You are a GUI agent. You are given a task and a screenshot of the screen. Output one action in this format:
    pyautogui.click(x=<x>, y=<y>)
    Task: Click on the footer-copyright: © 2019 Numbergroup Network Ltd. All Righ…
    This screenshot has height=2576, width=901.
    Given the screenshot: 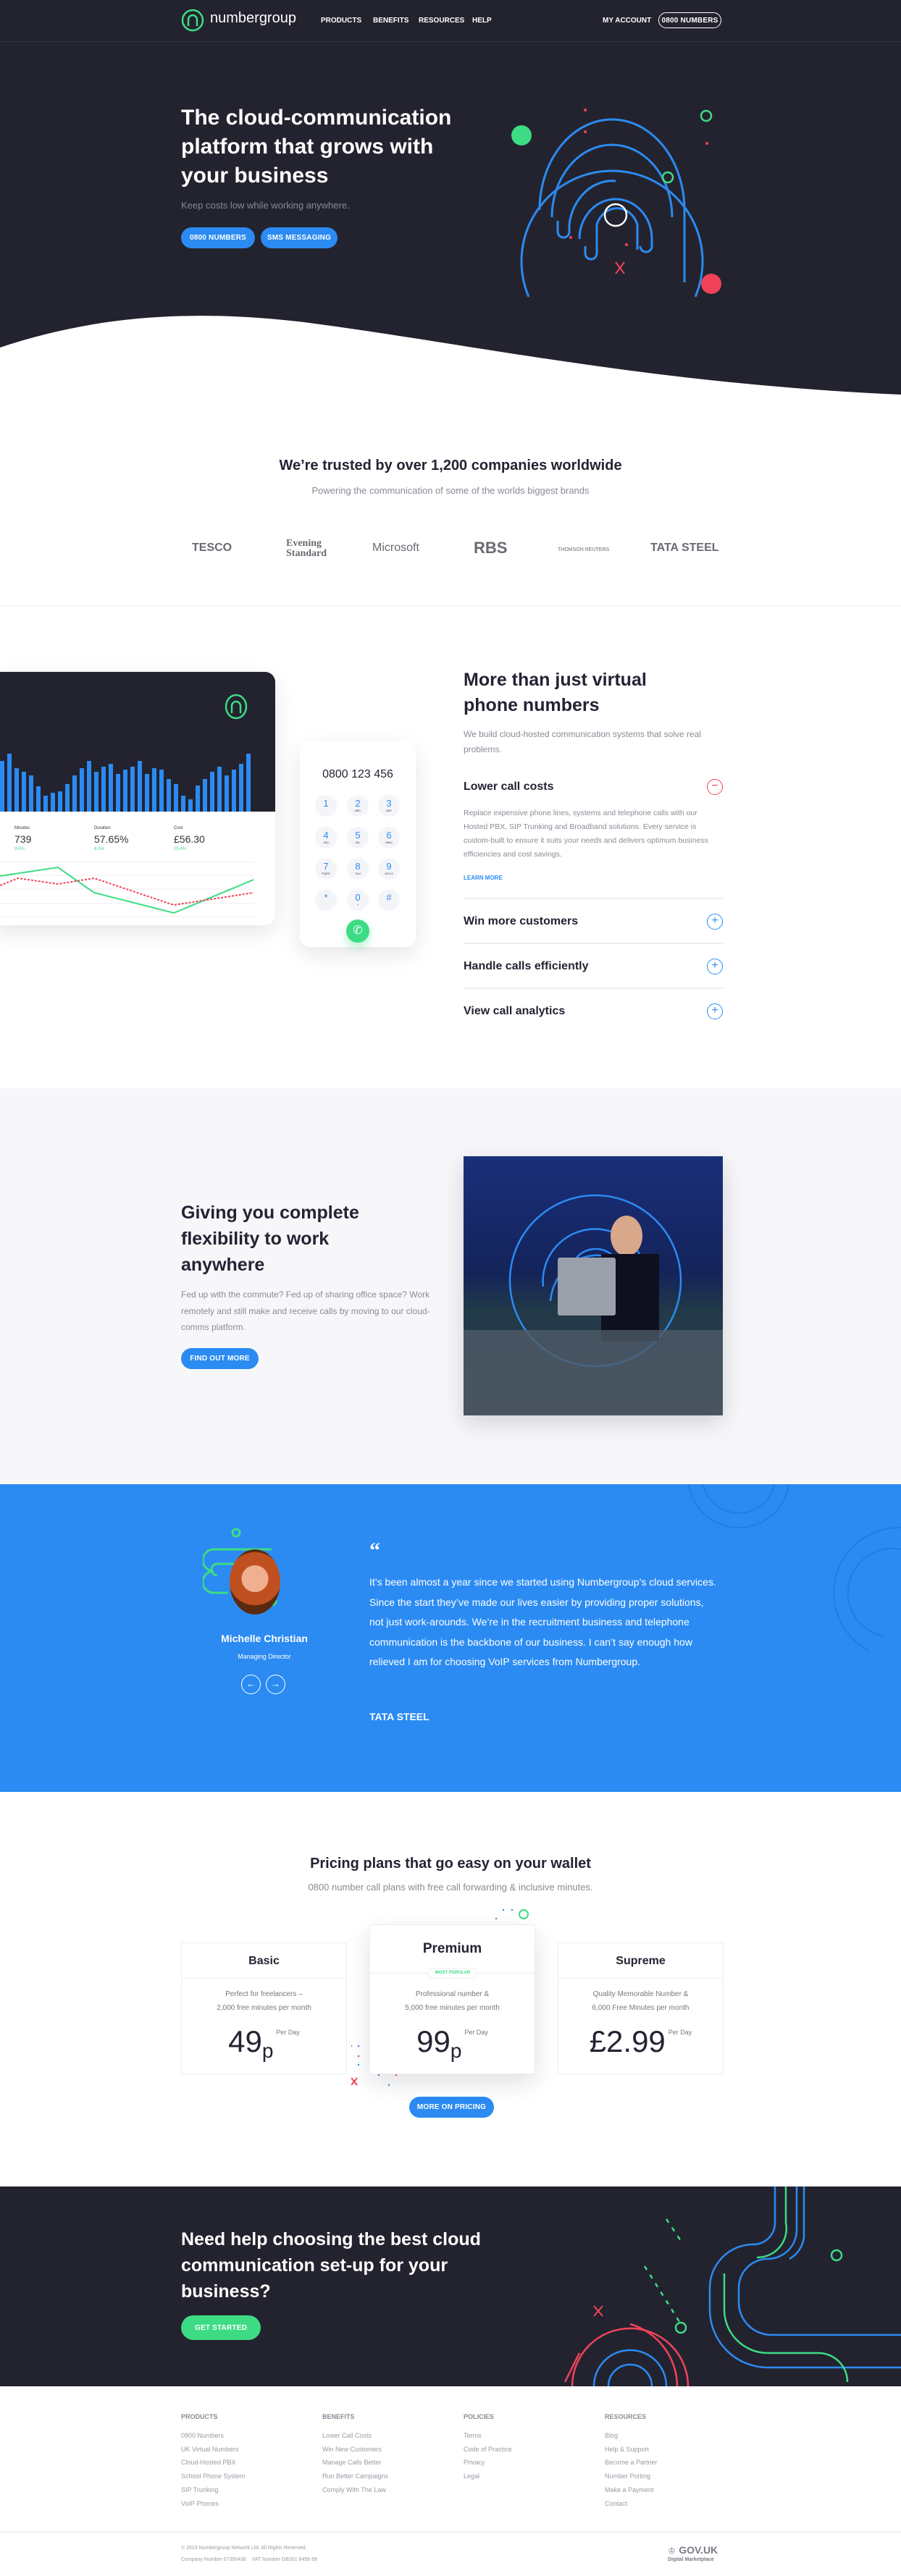 What is the action you would take?
    pyautogui.click(x=244, y=2548)
    